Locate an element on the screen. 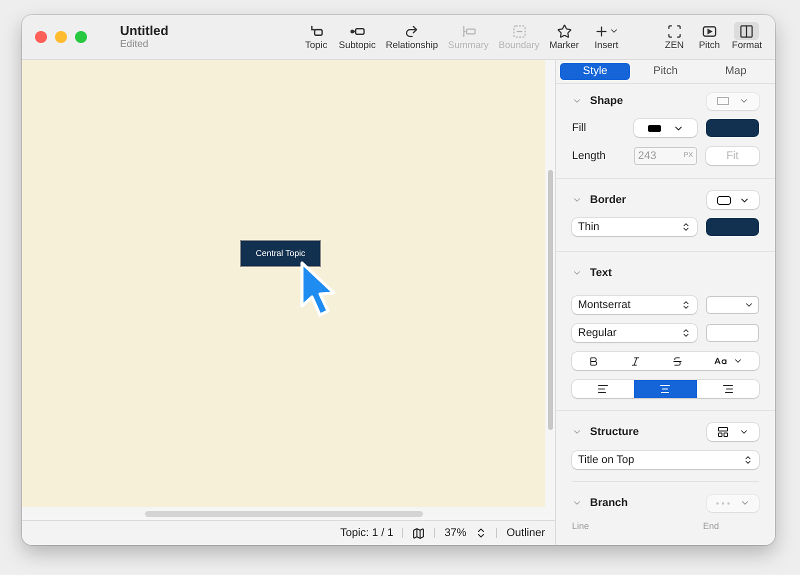 The image size is (800, 575). plus-chevron-icon is located at coordinates (606, 31).